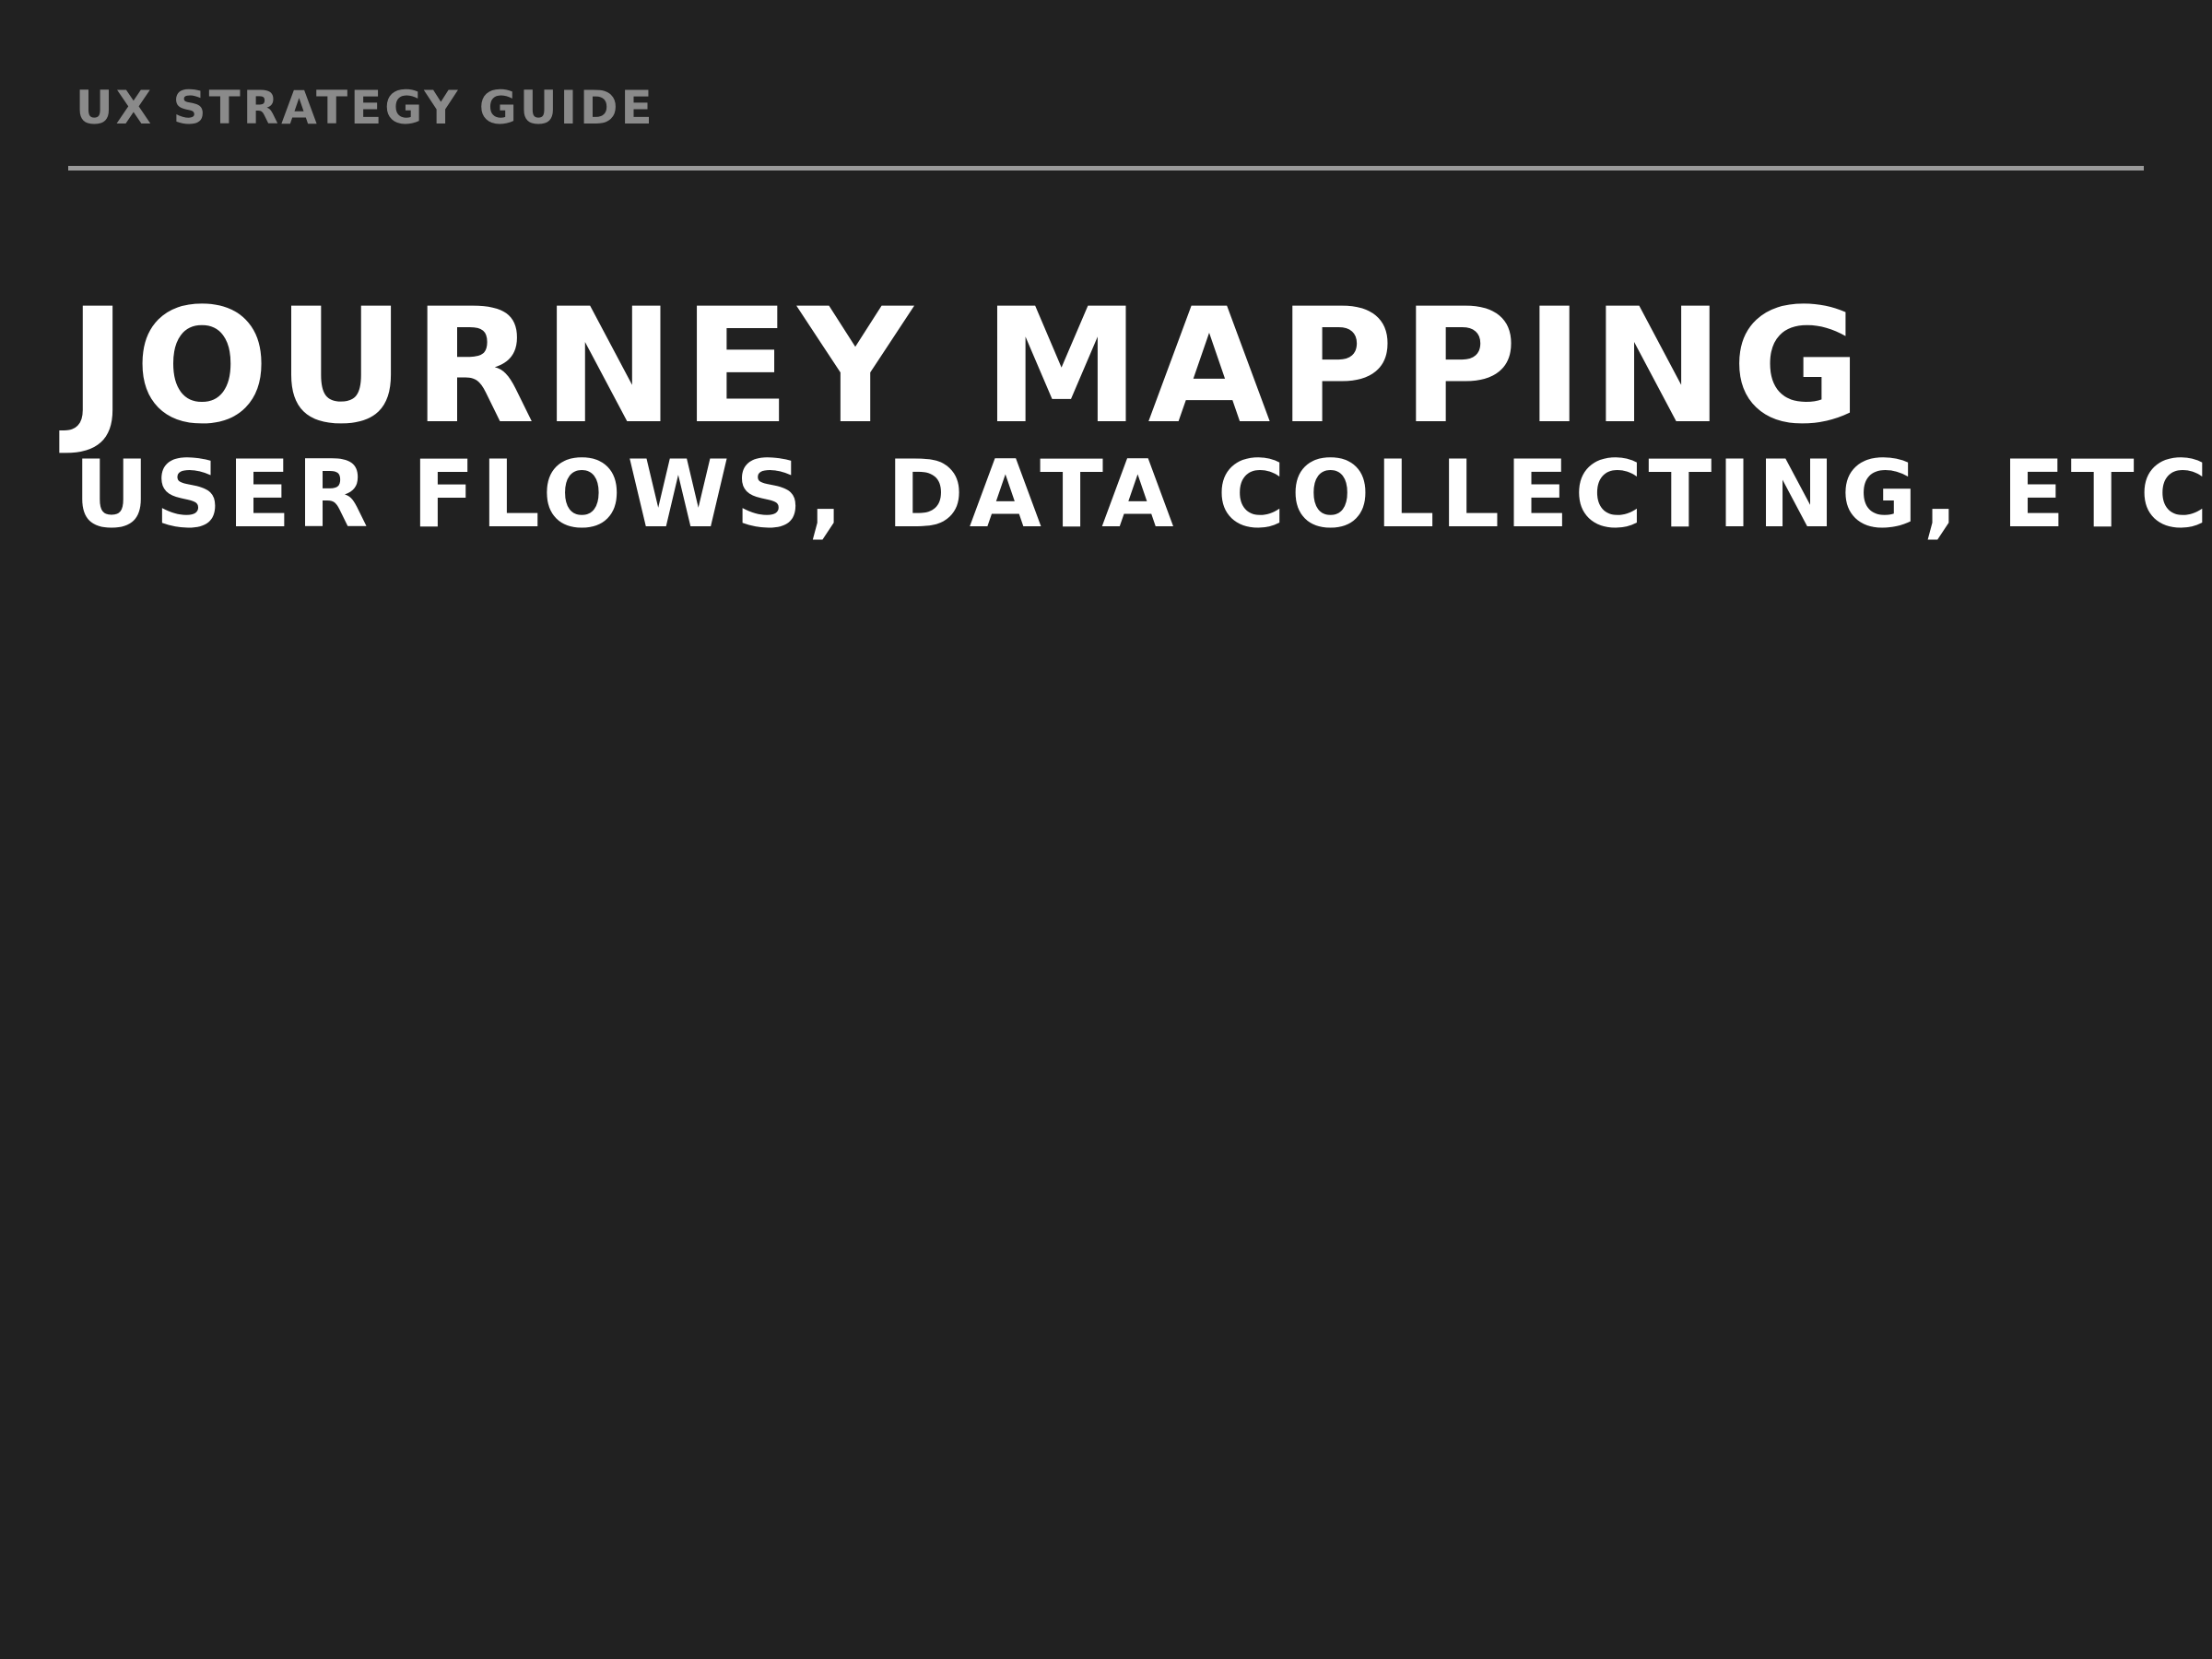 The width and height of the screenshot is (2212, 1659). I want to click on slide-subtitle: USER FLOWS, DATA COLLECTING, ETC, so click(1143, 494).